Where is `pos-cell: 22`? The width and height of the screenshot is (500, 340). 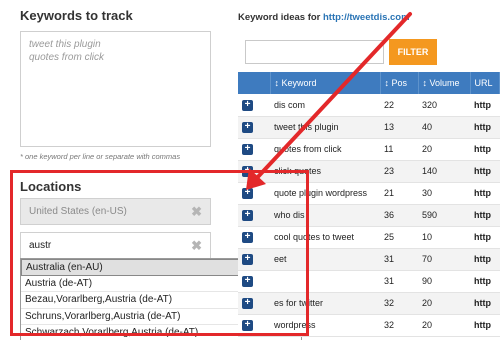 pos-cell: 22 is located at coordinates (399, 105).